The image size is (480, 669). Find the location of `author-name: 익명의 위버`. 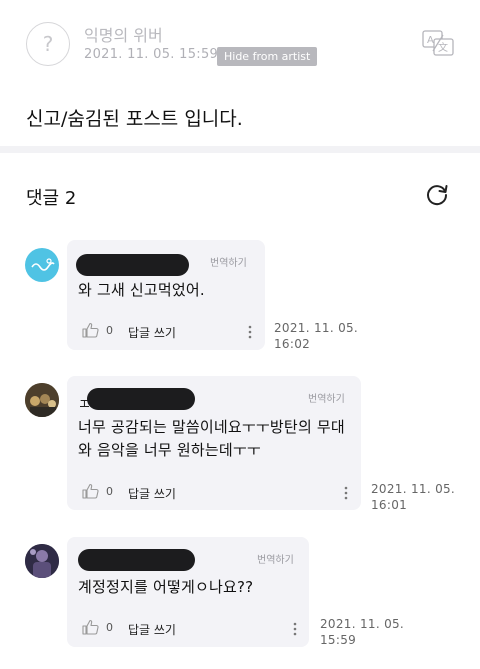

author-name: 익명의 위버 is located at coordinates (123, 34).